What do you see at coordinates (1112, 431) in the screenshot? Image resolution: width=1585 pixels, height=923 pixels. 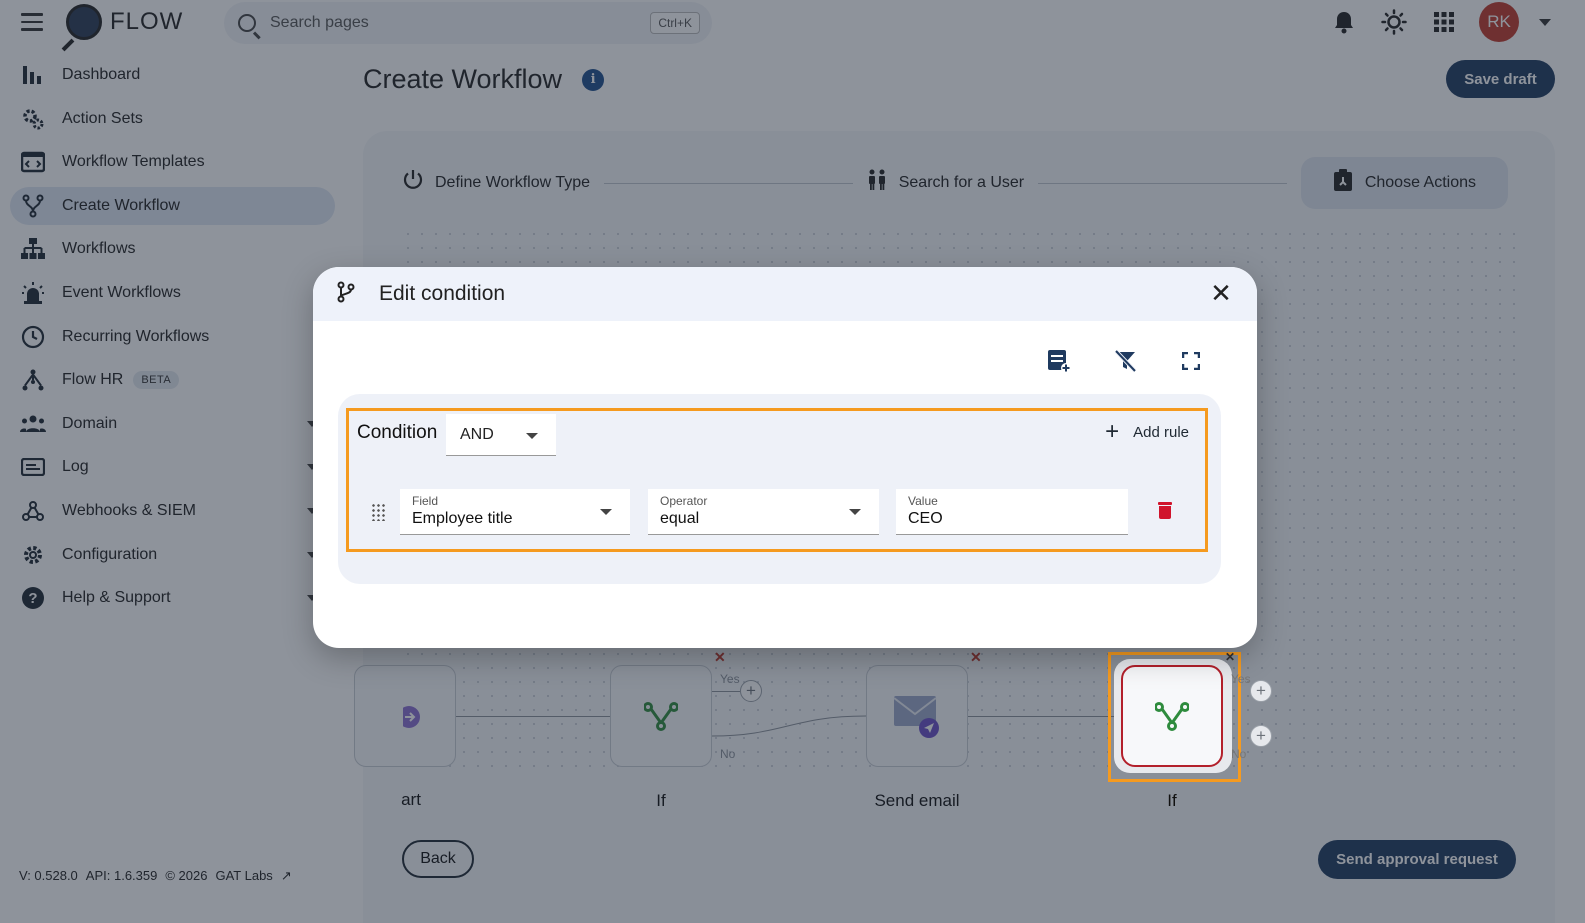 I see `plus-icon: +` at bounding box center [1112, 431].